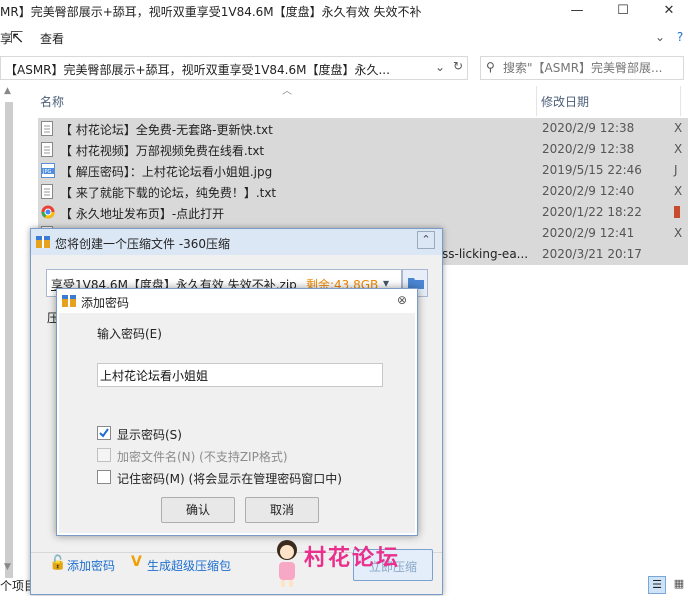 Image resolution: width=688 pixels, height=596 pixels. Describe the element at coordinates (91, 565) in the screenshot. I see `add-password-link: 添加密码` at that location.